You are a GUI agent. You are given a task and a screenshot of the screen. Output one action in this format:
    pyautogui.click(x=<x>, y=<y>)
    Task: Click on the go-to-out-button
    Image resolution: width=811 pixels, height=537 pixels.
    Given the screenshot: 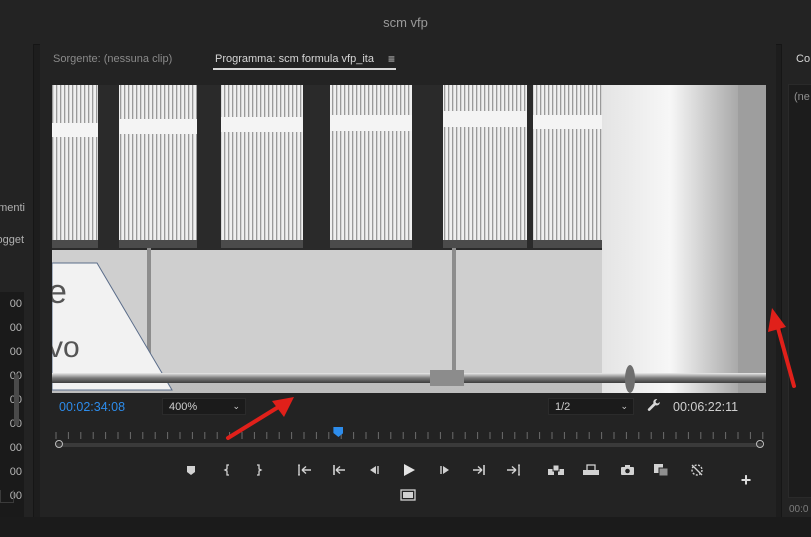 What is the action you would take?
    pyautogui.click(x=513, y=470)
    